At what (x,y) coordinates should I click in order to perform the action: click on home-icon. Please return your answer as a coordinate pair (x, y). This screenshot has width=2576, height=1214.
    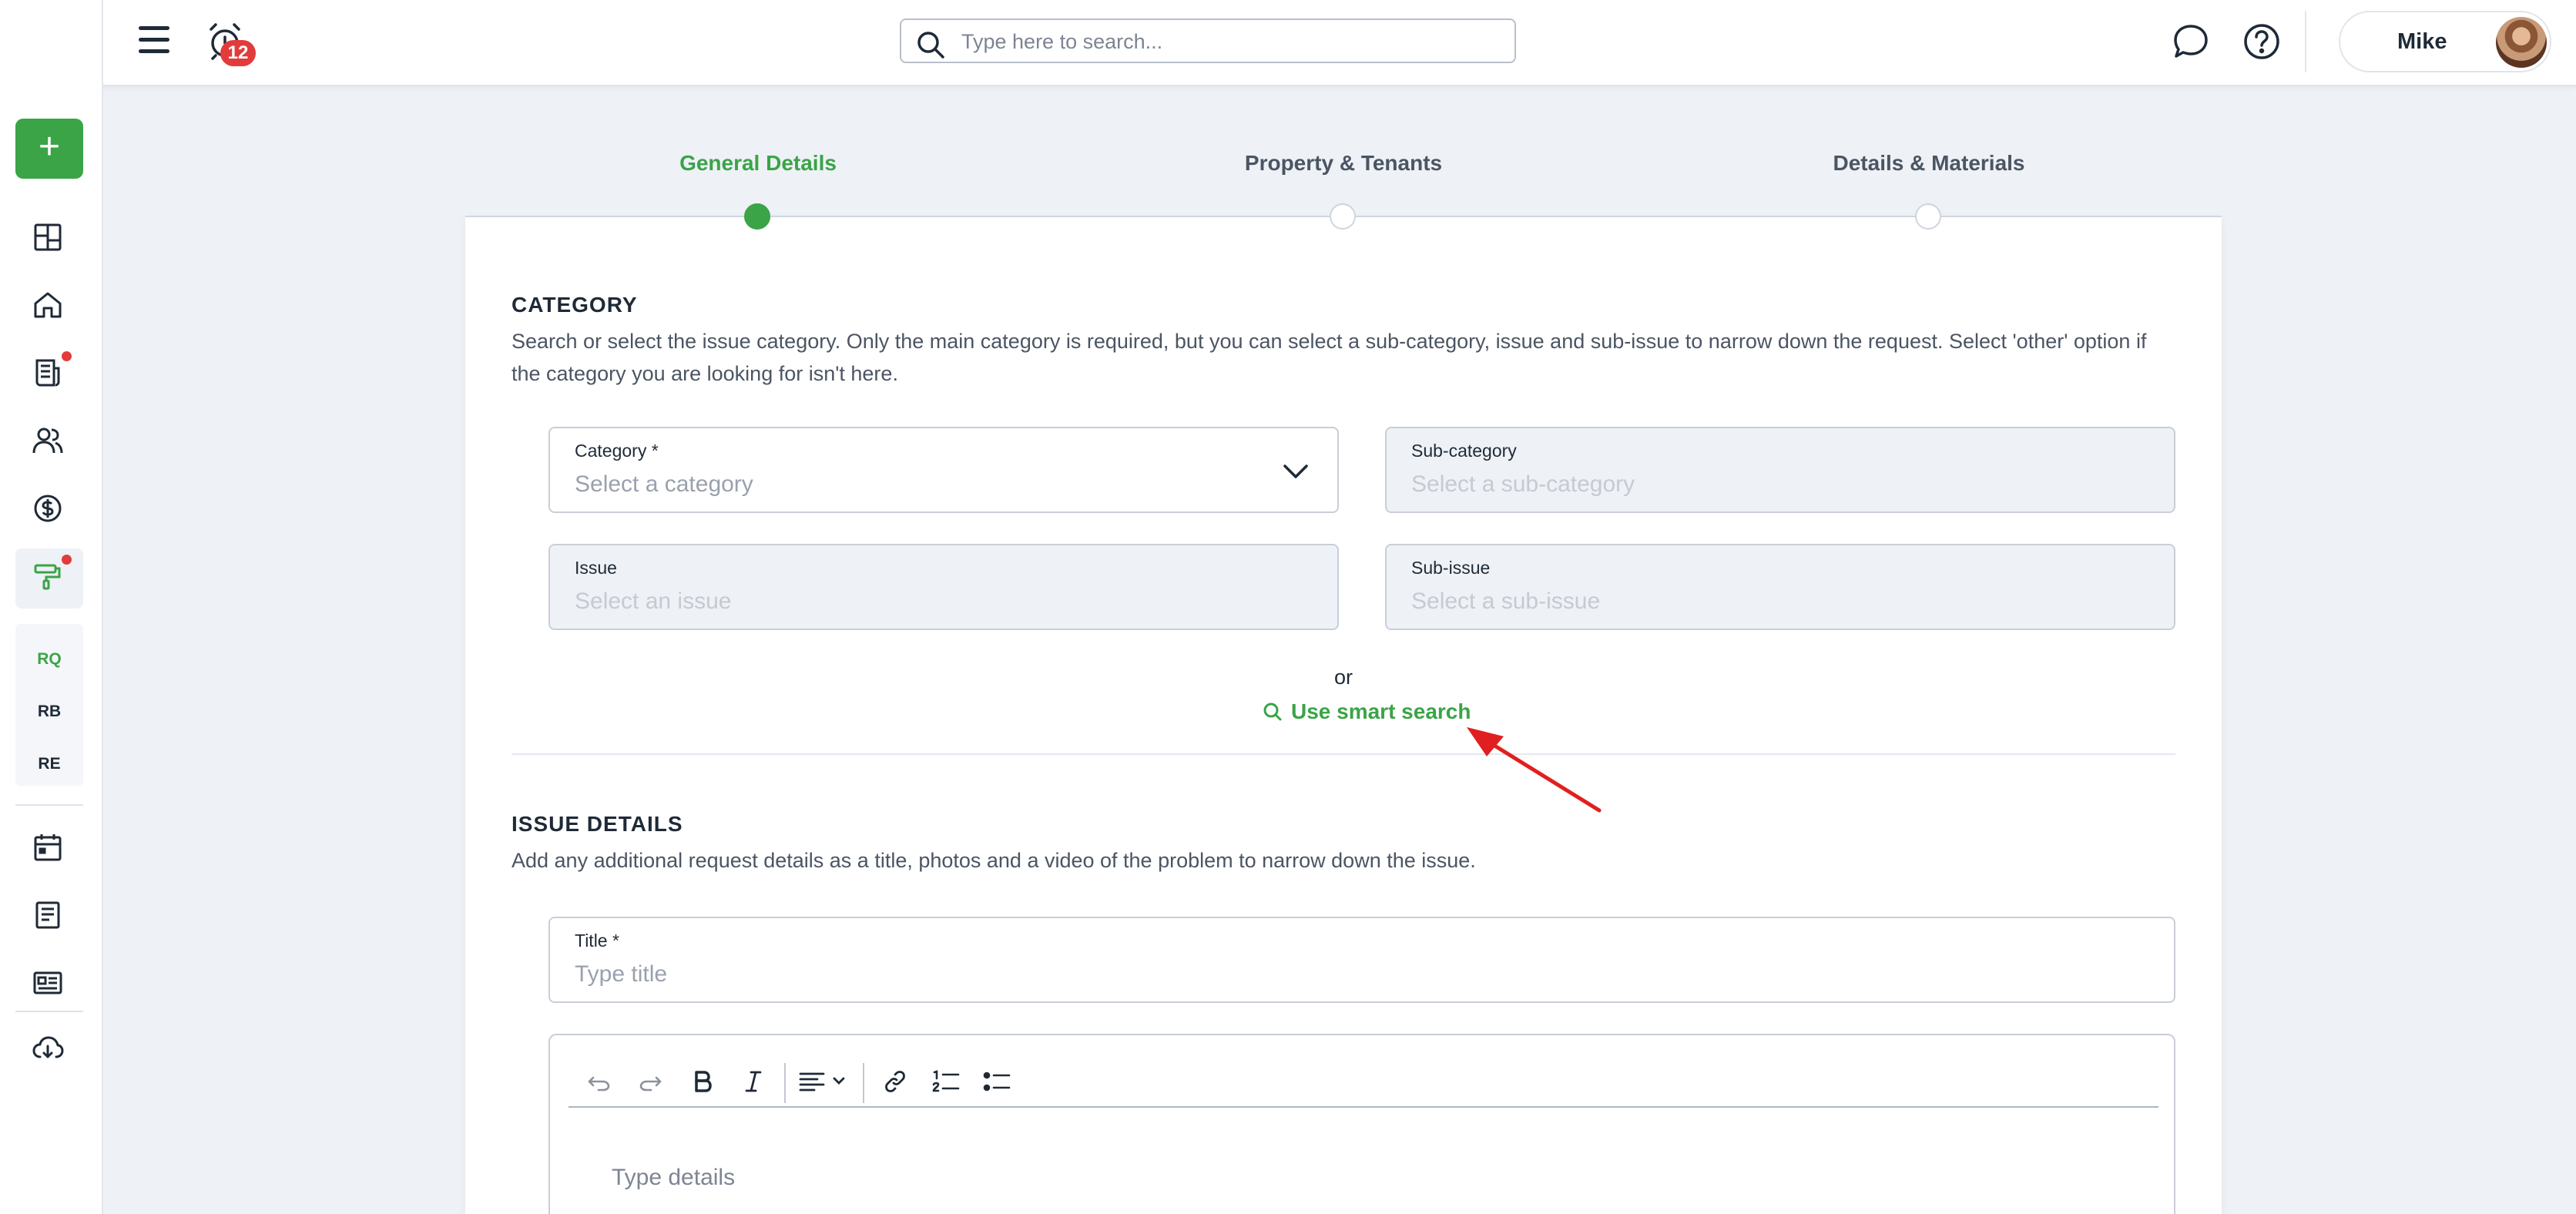
    Looking at the image, I should click on (49, 306).